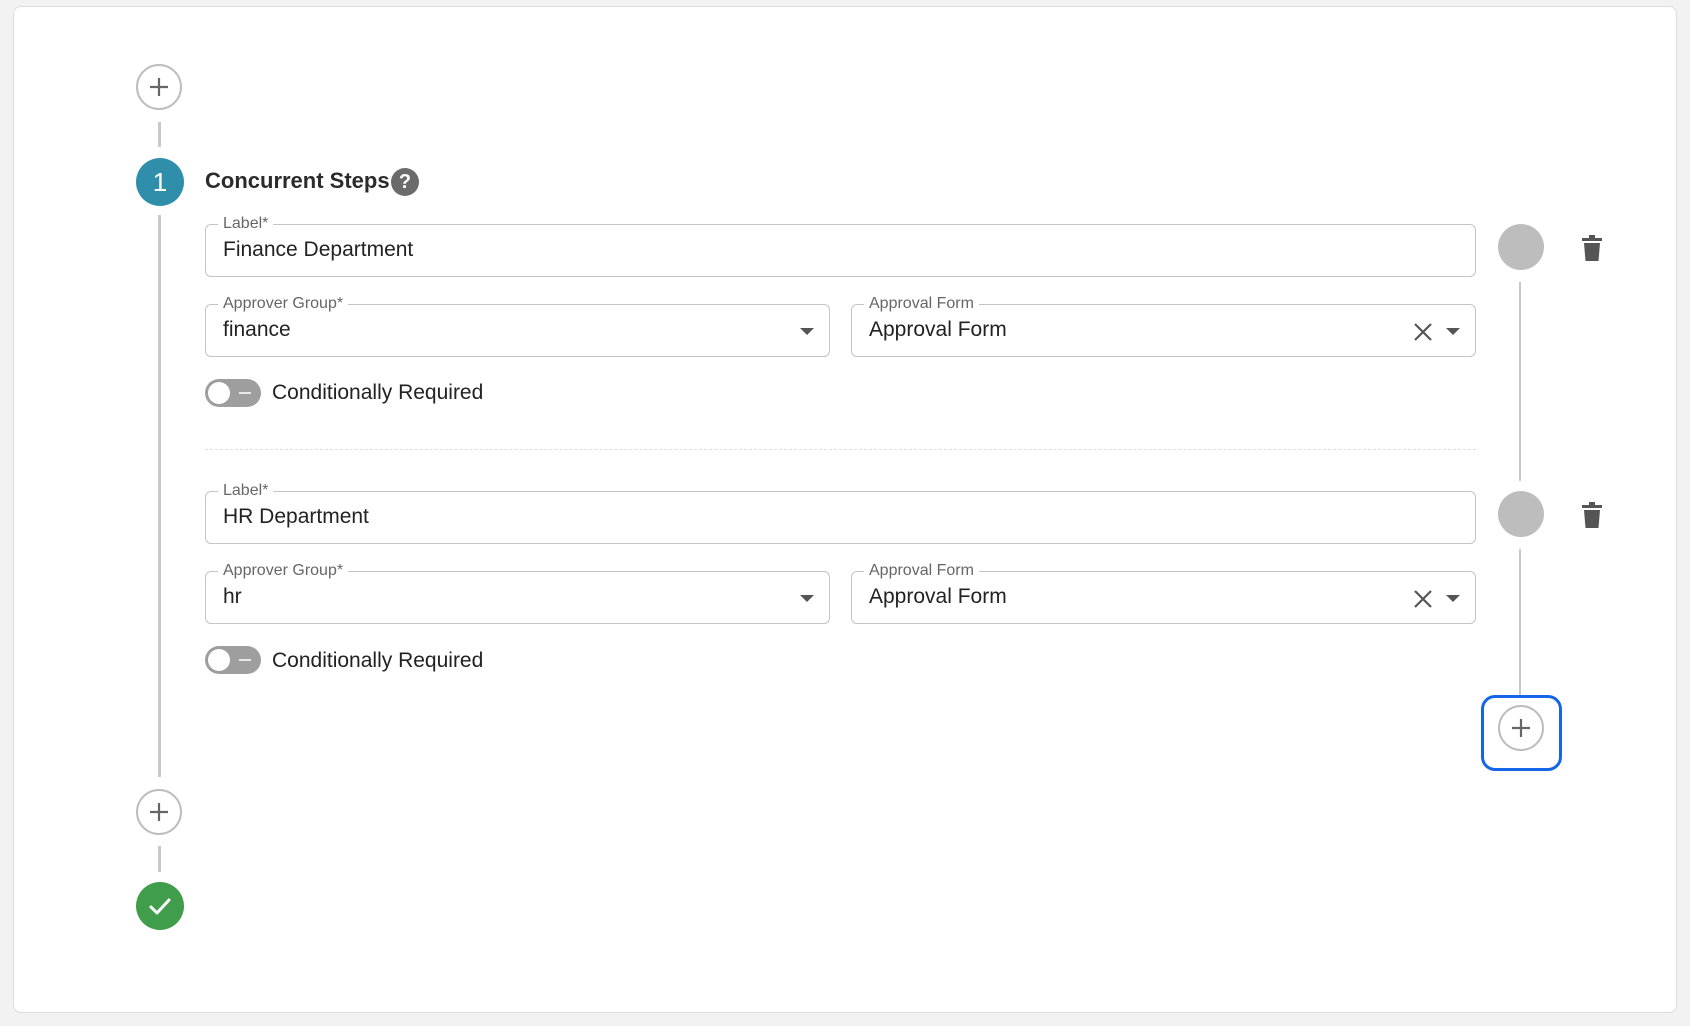 The height and width of the screenshot is (1026, 1690). I want to click on help-glyph: ?, so click(405, 181).